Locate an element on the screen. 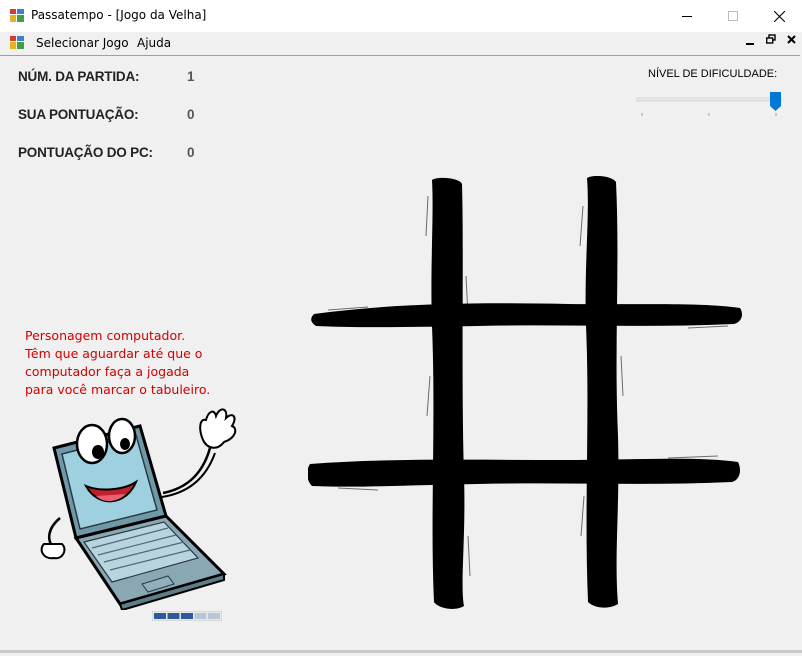 Image resolution: width=802 pixels, height=656 pixels. your-score-value: 0 is located at coordinates (191, 114).